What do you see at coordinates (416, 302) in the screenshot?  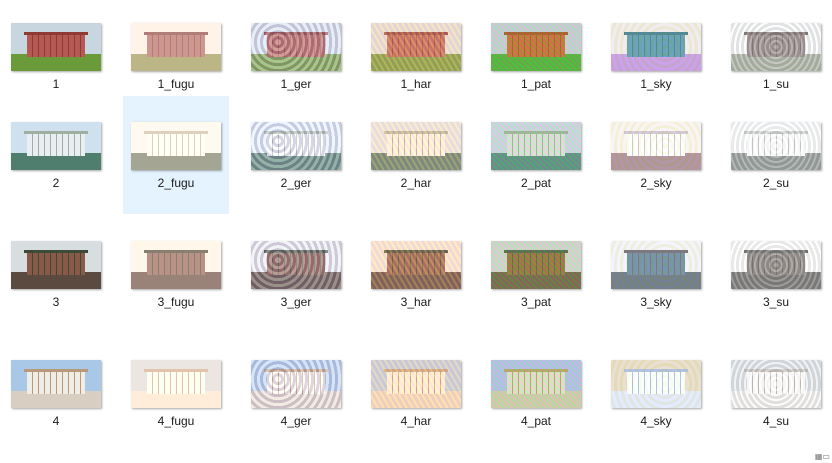 I see `file-name-label: 3_har` at bounding box center [416, 302].